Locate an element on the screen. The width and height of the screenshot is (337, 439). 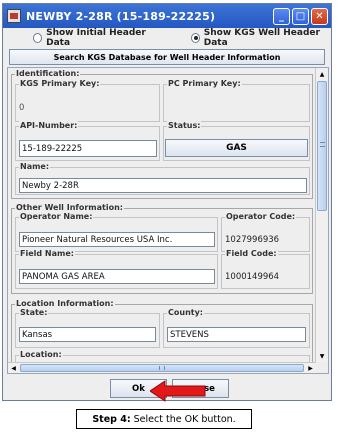
step-instruction: Select the OK button. is located at coordinates (184, 419).